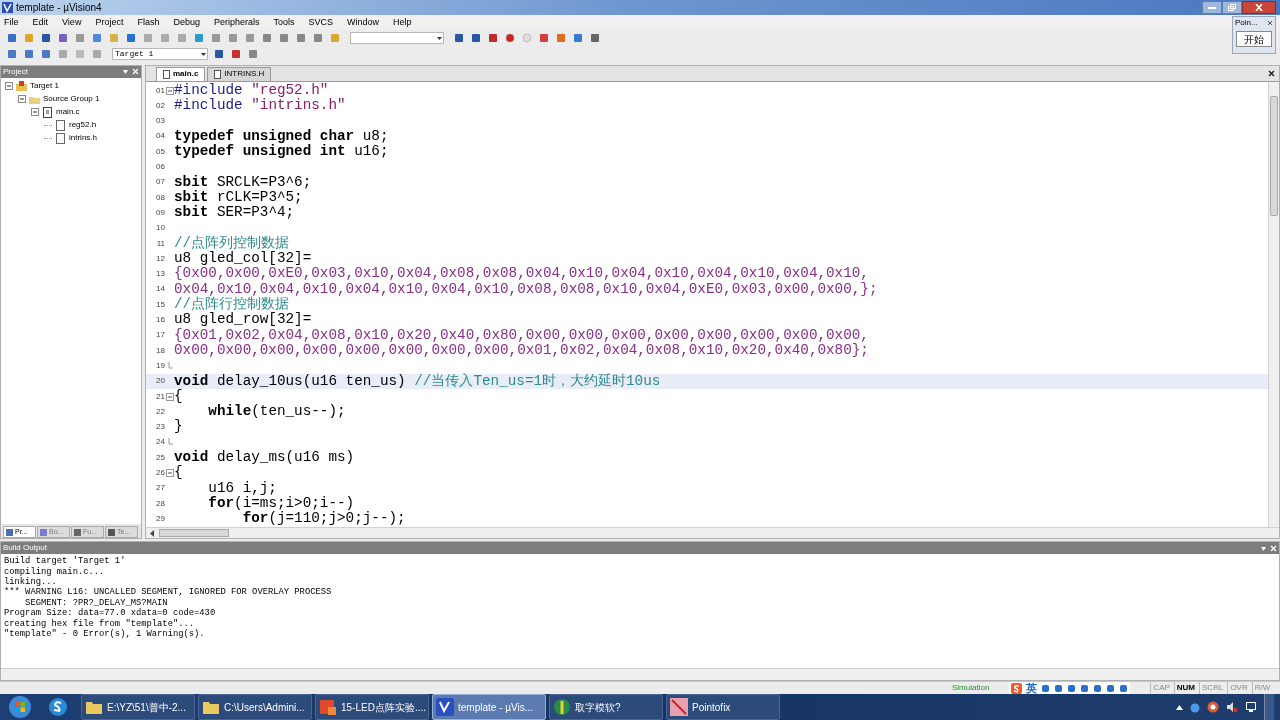  I want to click on uvision-logo-icon, so click(445, 707).